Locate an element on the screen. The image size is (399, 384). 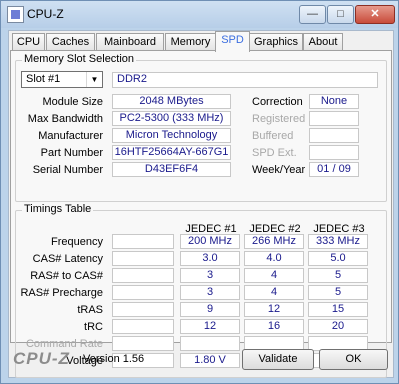
correction-label: Correction is located at coordinates (277, 102).